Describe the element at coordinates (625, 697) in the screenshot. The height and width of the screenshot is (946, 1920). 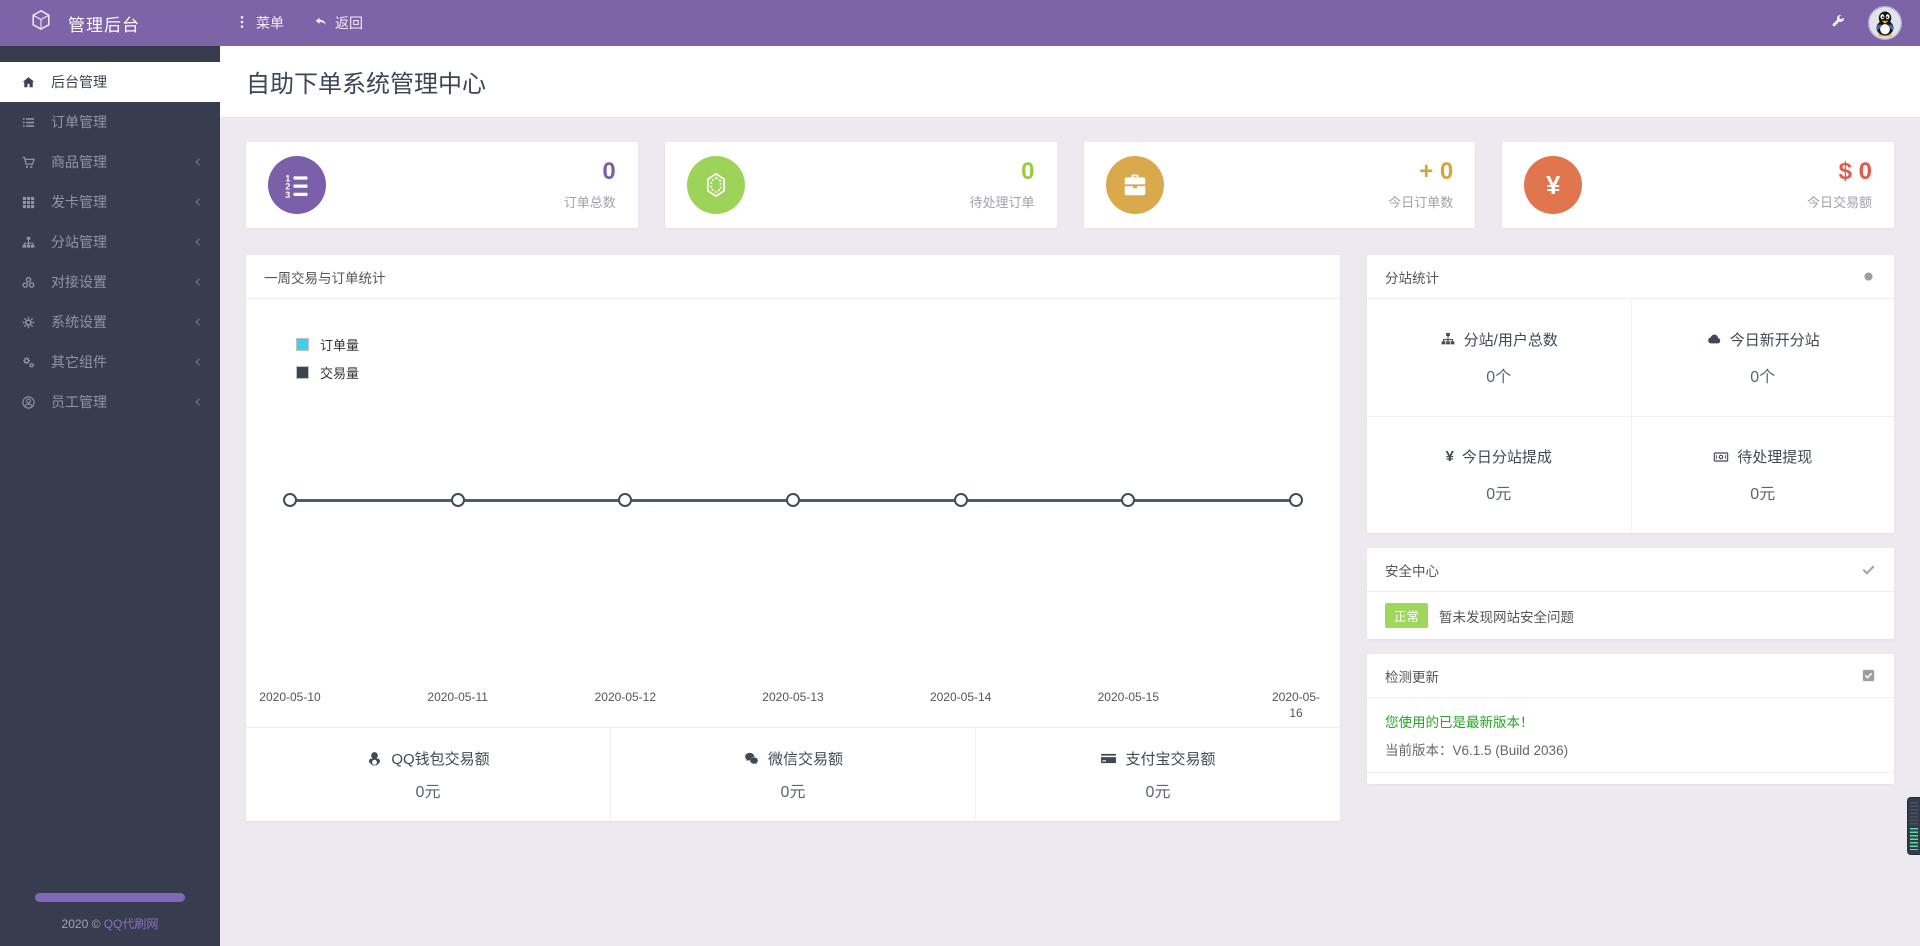
I see `chart-x-tick: 2020-05-12` at that location.